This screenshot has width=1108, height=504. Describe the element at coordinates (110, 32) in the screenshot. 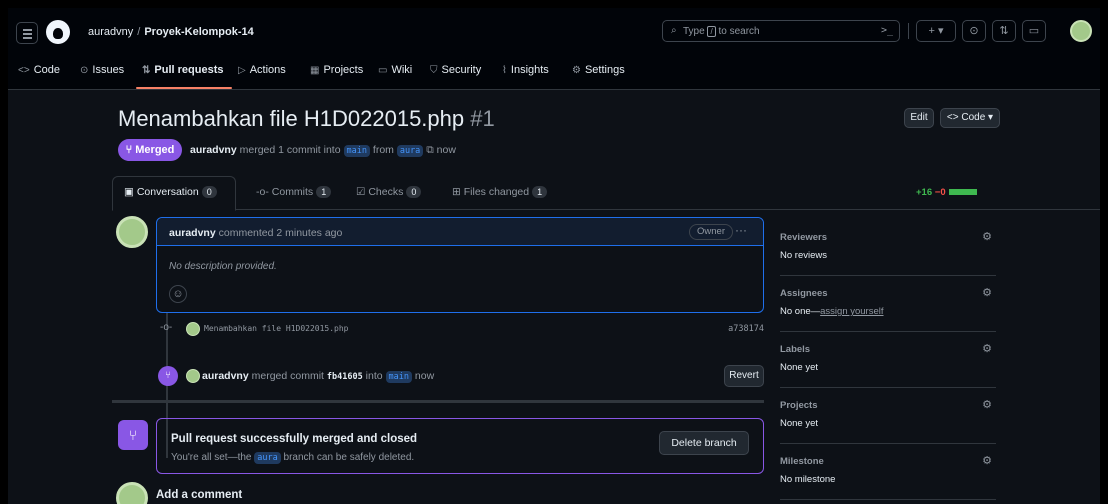

I see `owner-link: auradvny` at that location.